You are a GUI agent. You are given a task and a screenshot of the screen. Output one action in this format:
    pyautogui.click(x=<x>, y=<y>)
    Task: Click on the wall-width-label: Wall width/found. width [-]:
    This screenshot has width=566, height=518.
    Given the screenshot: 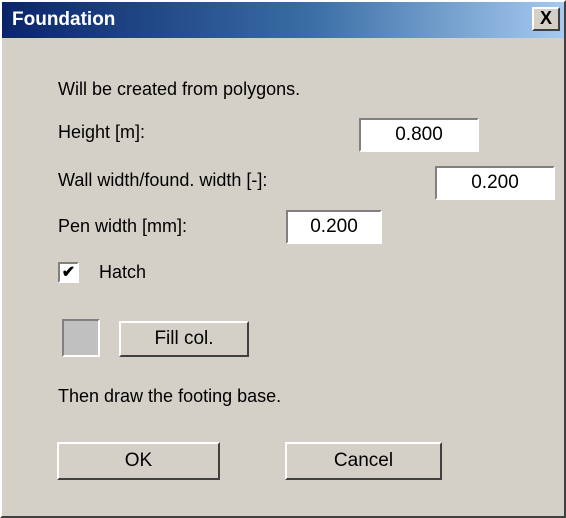 What is the action you would take?
    pyautogui.click(x=163, y=180)
    